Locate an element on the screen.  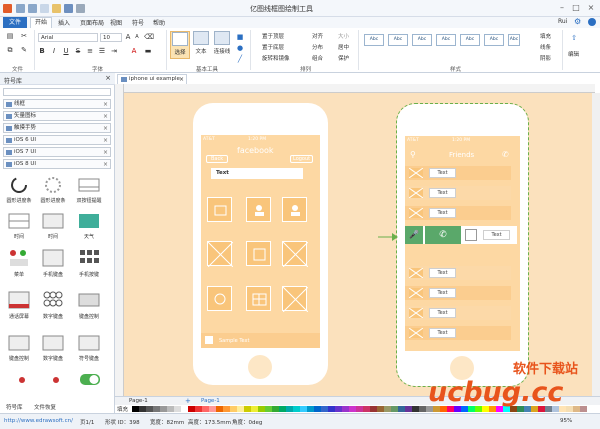
tab-page-layout: 页面布局 is located at coordinates (92, 22).